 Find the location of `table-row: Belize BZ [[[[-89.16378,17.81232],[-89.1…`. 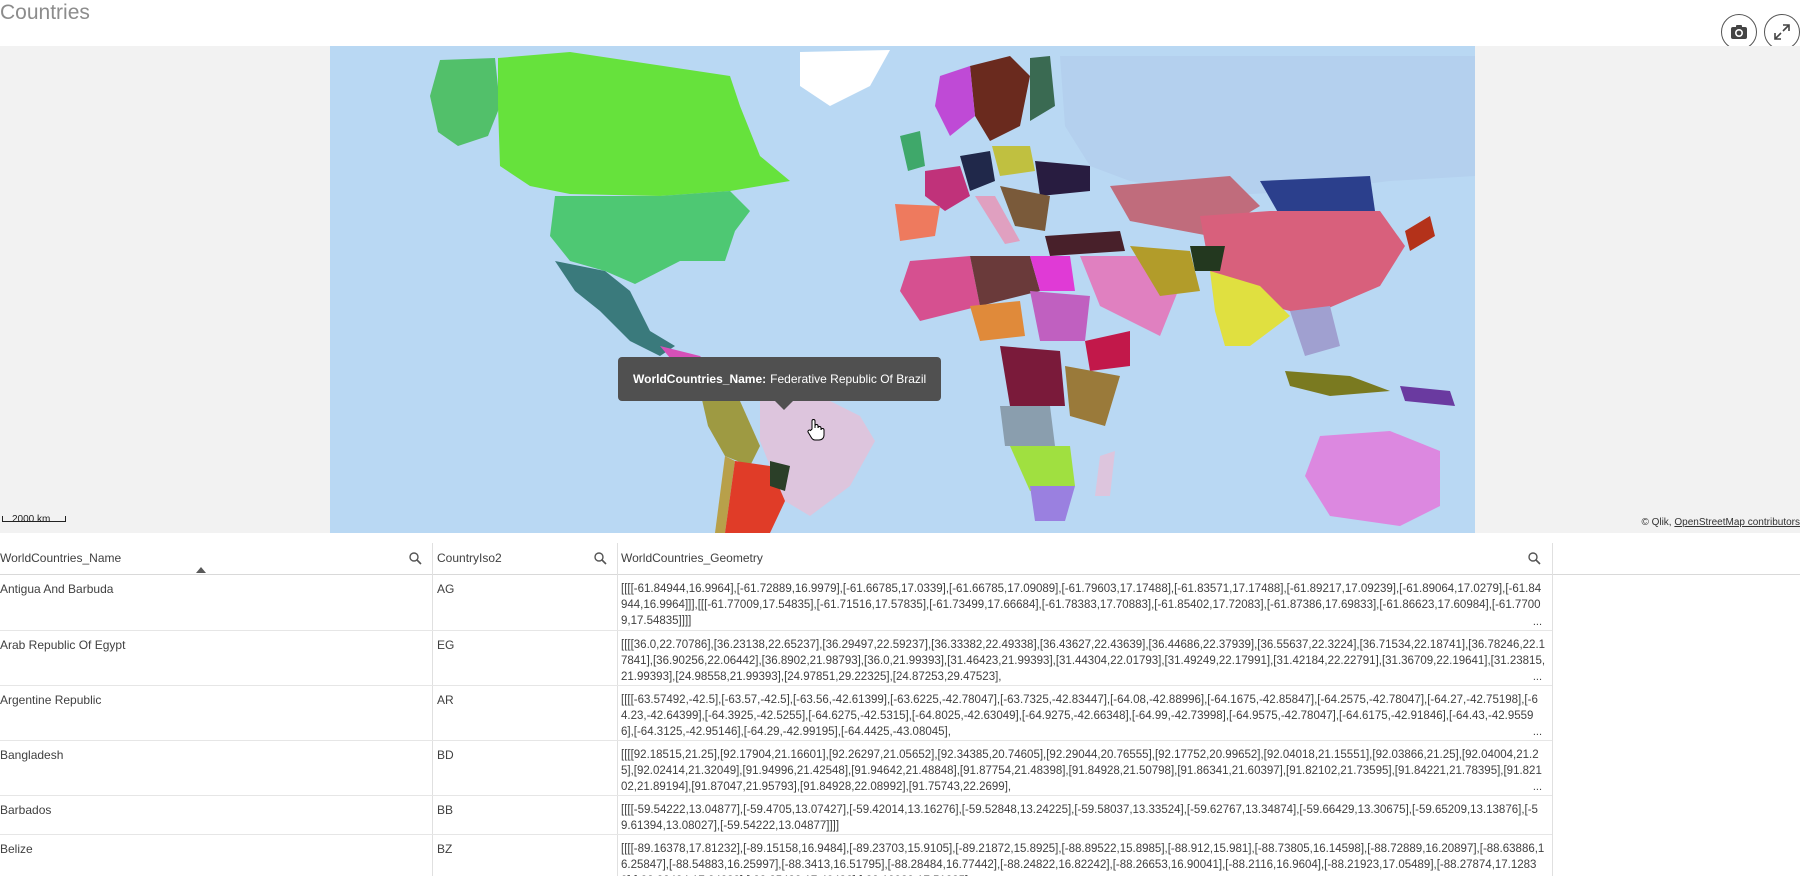

table-row: Belize BZ [[[[-89.16378,17.81232],[-89.1… is located at coordinates (776, 855).